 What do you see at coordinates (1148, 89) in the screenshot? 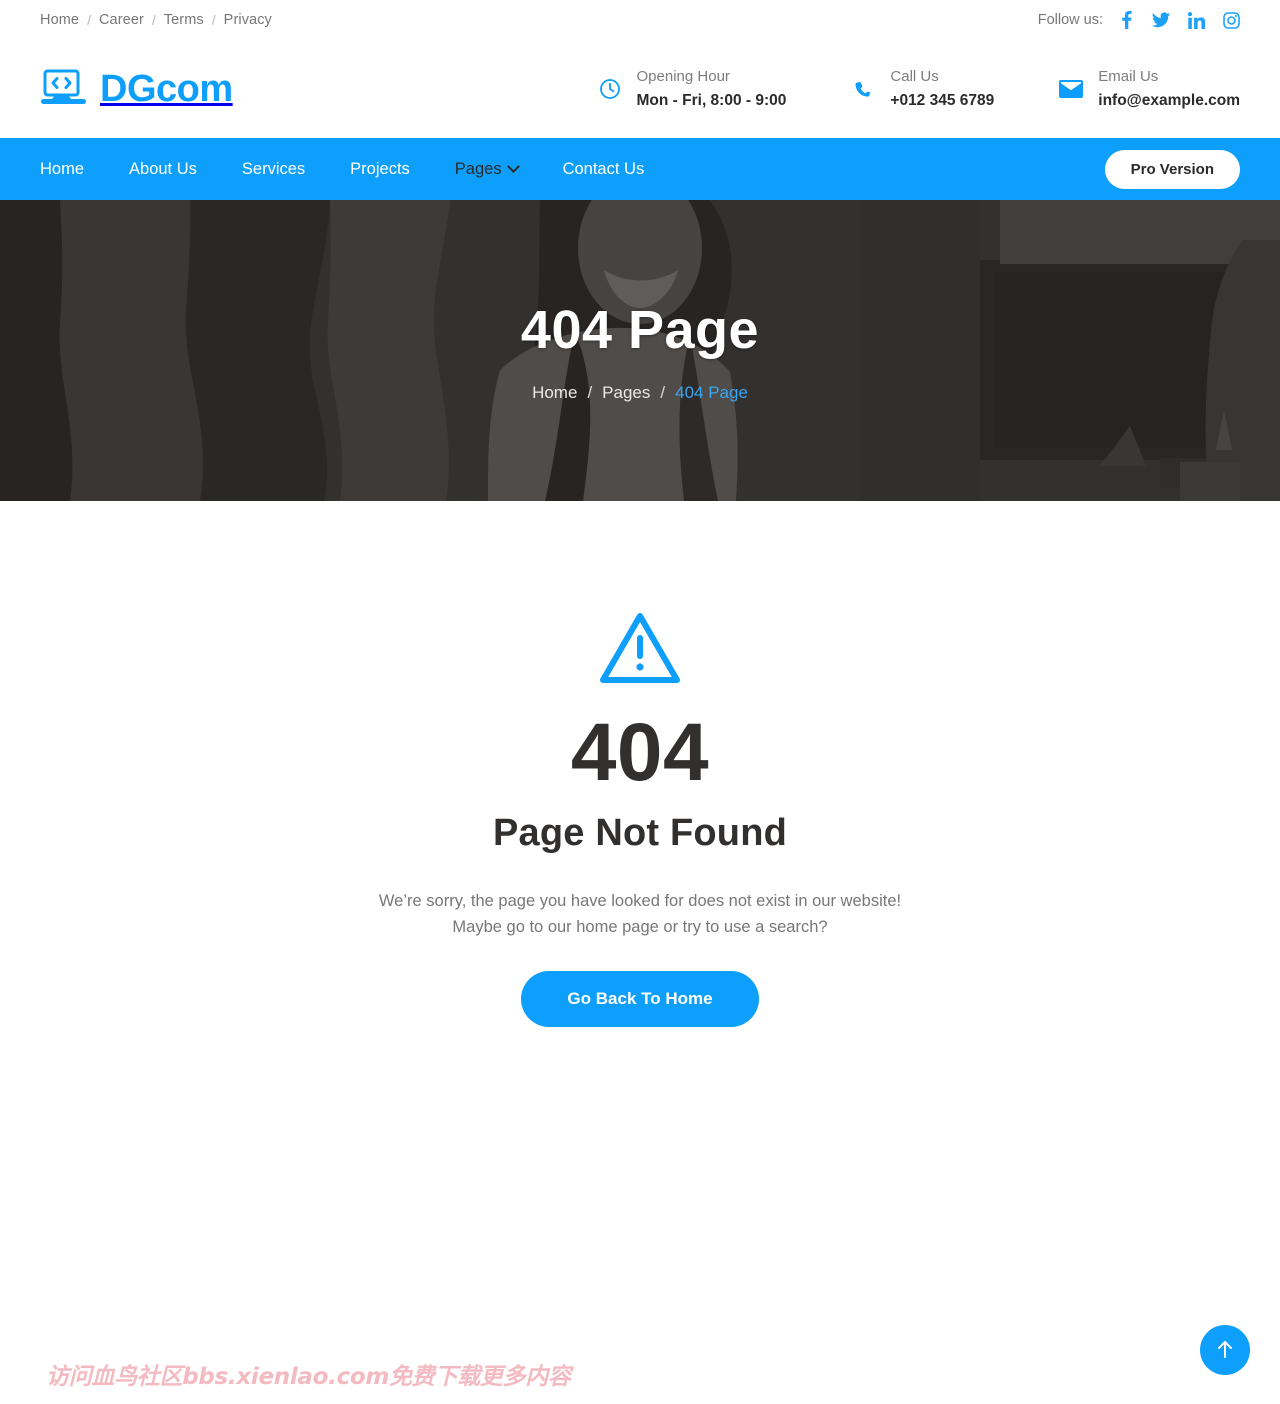
I see `header-email-us: Email Us info@example.com` at bounding box center [1148, 89].